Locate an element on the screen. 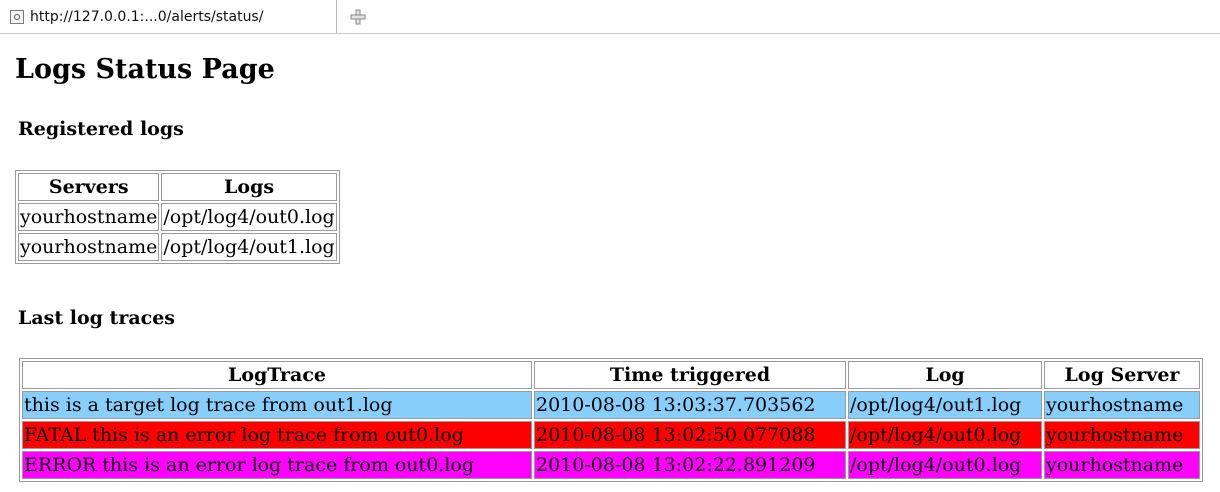 This screenshot has height=492, width=1220. logtrace-cell: this is a target log trace from out1.log is located at coordinates (277, 405).